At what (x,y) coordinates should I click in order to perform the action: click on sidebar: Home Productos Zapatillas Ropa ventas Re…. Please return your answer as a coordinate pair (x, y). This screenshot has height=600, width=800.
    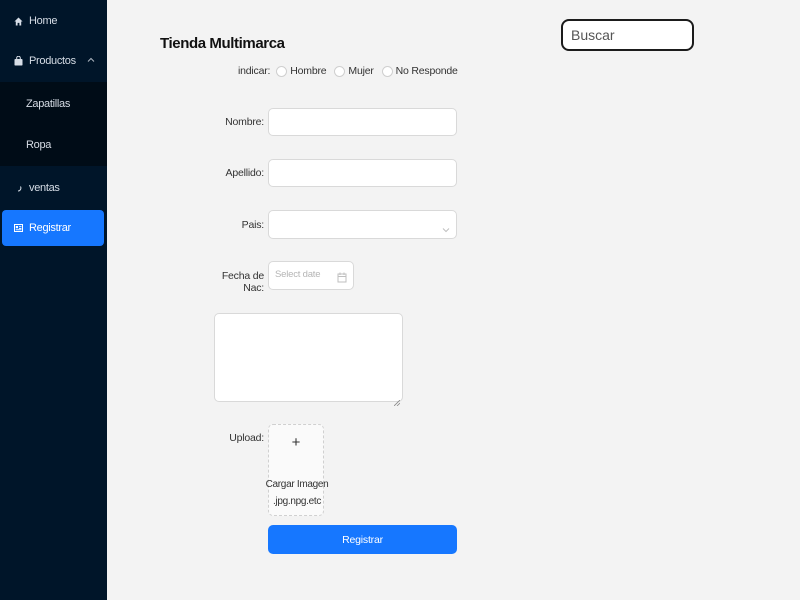
    Looking at the image, I should click on (53, 300).